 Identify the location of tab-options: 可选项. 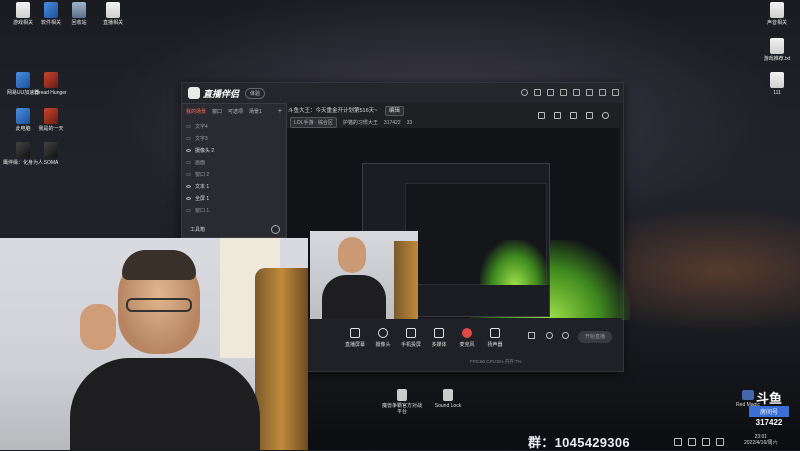
(235, 111).